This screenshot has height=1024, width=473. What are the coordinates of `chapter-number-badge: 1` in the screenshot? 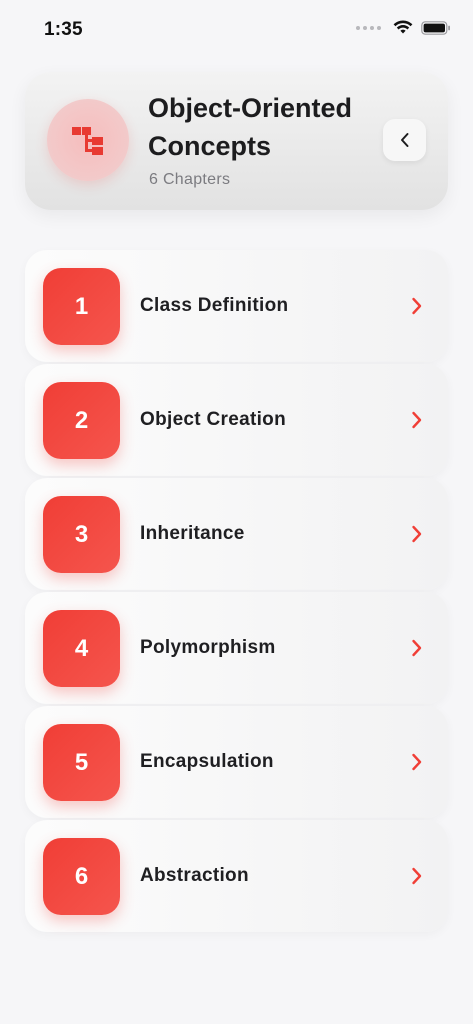 It's located at (81, 306).